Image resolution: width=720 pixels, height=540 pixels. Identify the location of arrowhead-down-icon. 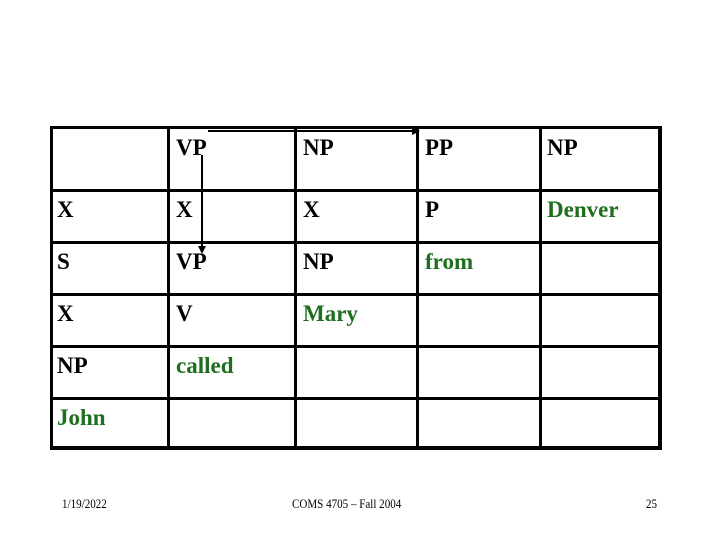
(202, 250).